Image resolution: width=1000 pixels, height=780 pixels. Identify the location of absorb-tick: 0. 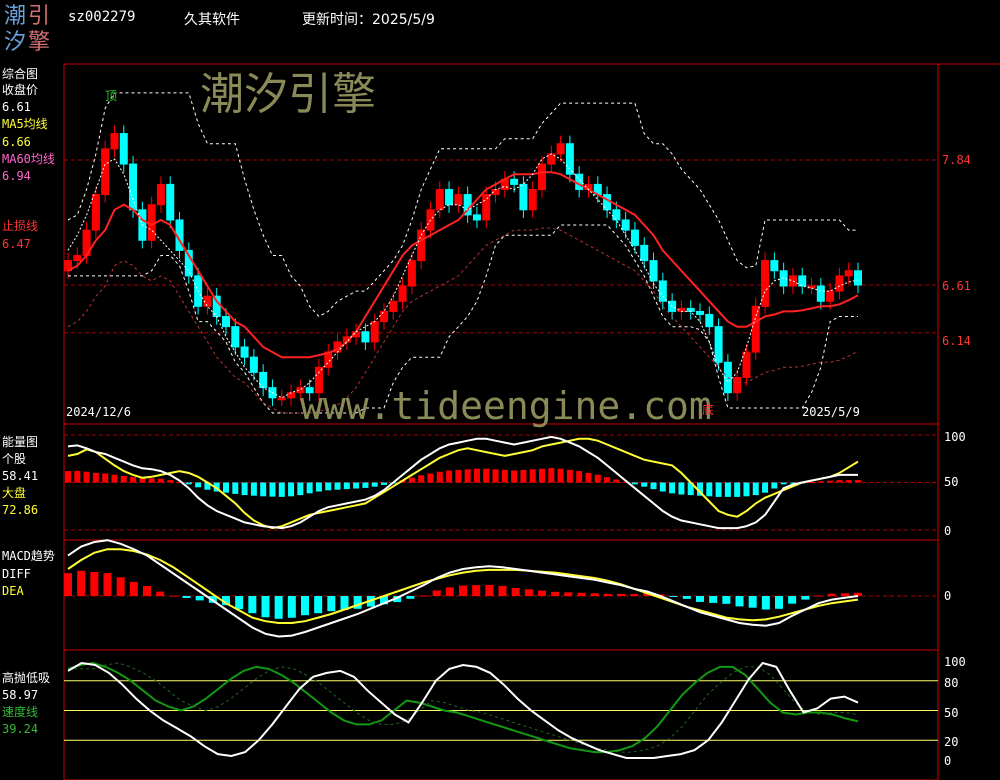
(948, 761).